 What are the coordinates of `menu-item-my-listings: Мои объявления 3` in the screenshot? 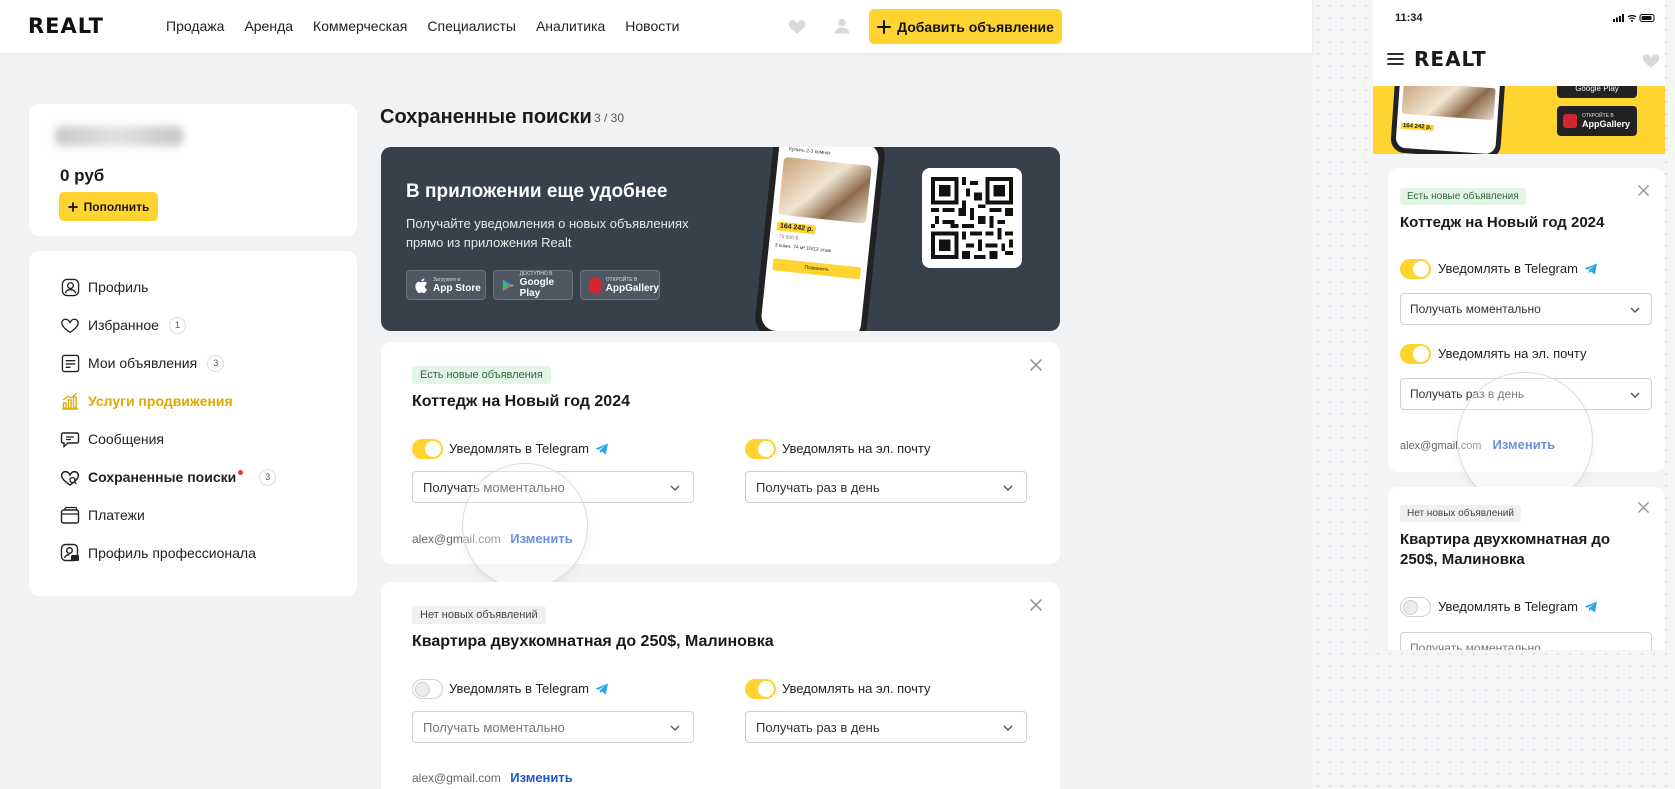 It's located at (142, 363).